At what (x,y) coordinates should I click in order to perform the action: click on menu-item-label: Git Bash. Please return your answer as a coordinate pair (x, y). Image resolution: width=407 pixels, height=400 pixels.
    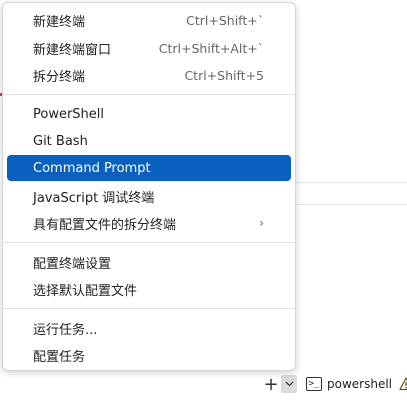
    Looking at the image, I should click on (60, 141).